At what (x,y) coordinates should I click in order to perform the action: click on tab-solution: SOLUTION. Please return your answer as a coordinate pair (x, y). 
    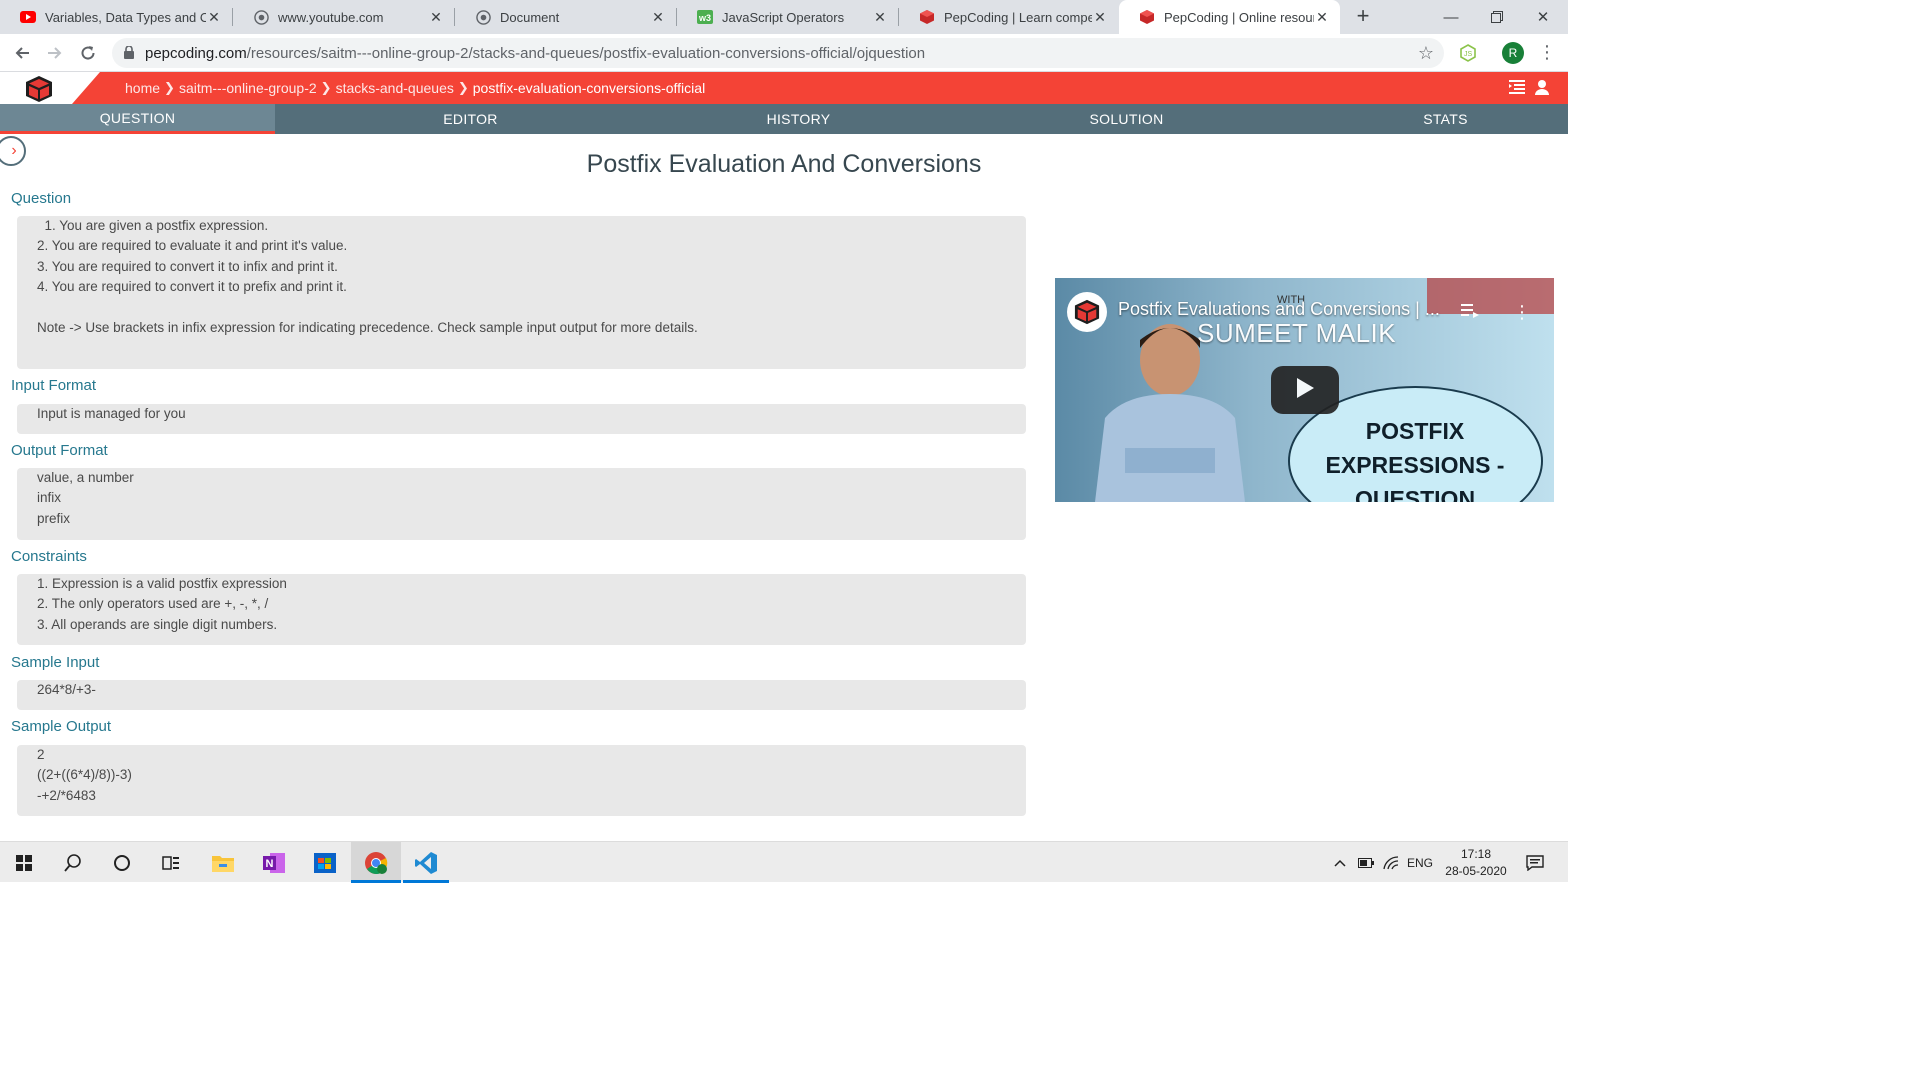
    Looking at the image, I should click on (1126, 119).